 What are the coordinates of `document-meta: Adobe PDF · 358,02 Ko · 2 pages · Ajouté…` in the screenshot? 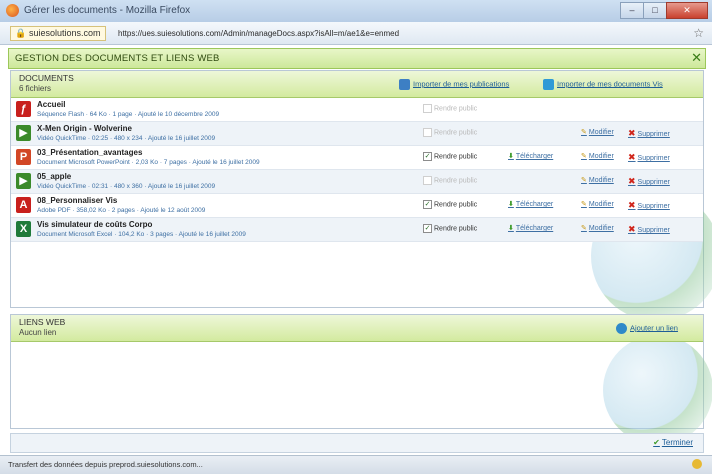 It's located at (121, 210).